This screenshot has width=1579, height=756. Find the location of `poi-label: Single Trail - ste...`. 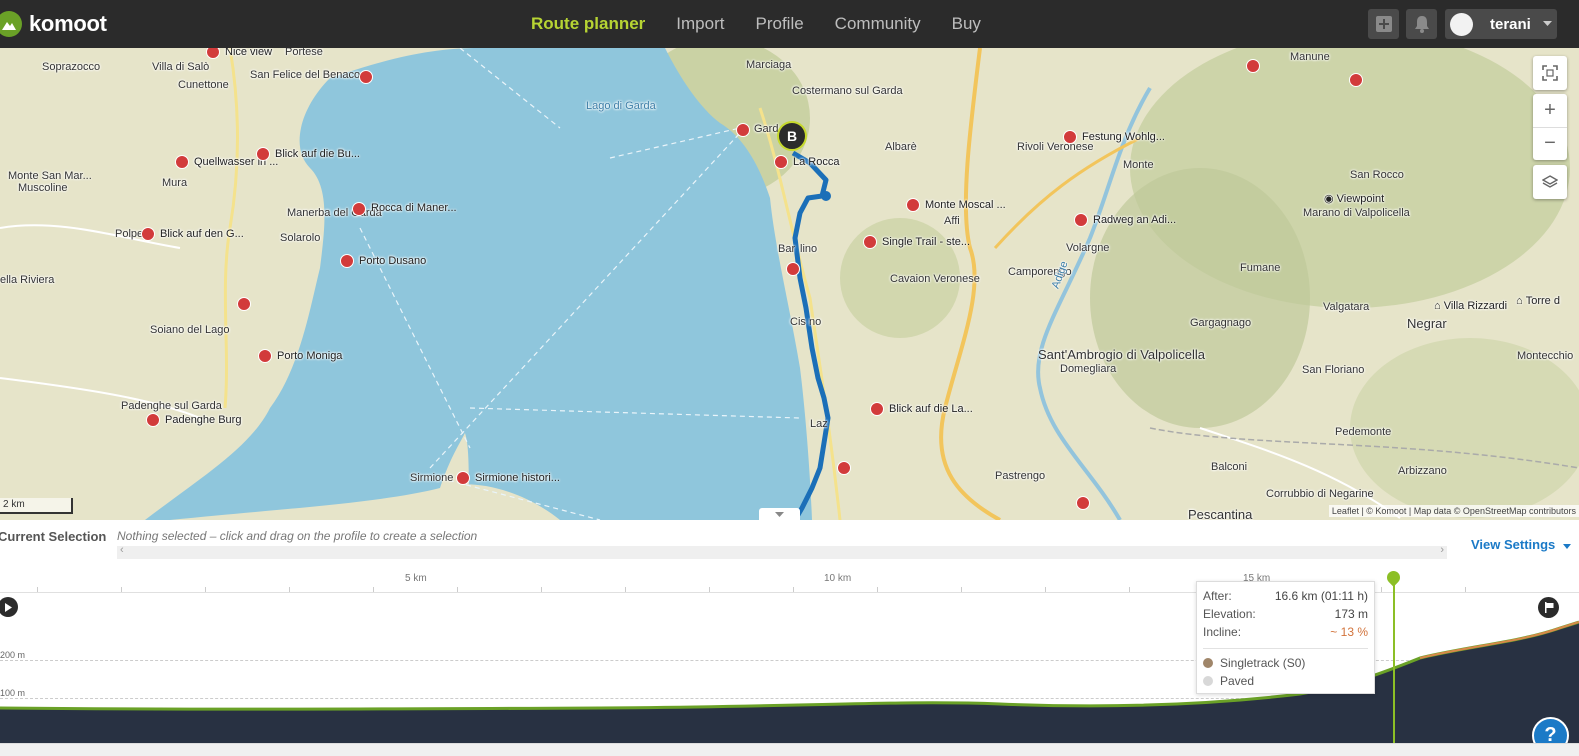

poi-label: Single Trail - ste... is located at coordinates (926, 242).